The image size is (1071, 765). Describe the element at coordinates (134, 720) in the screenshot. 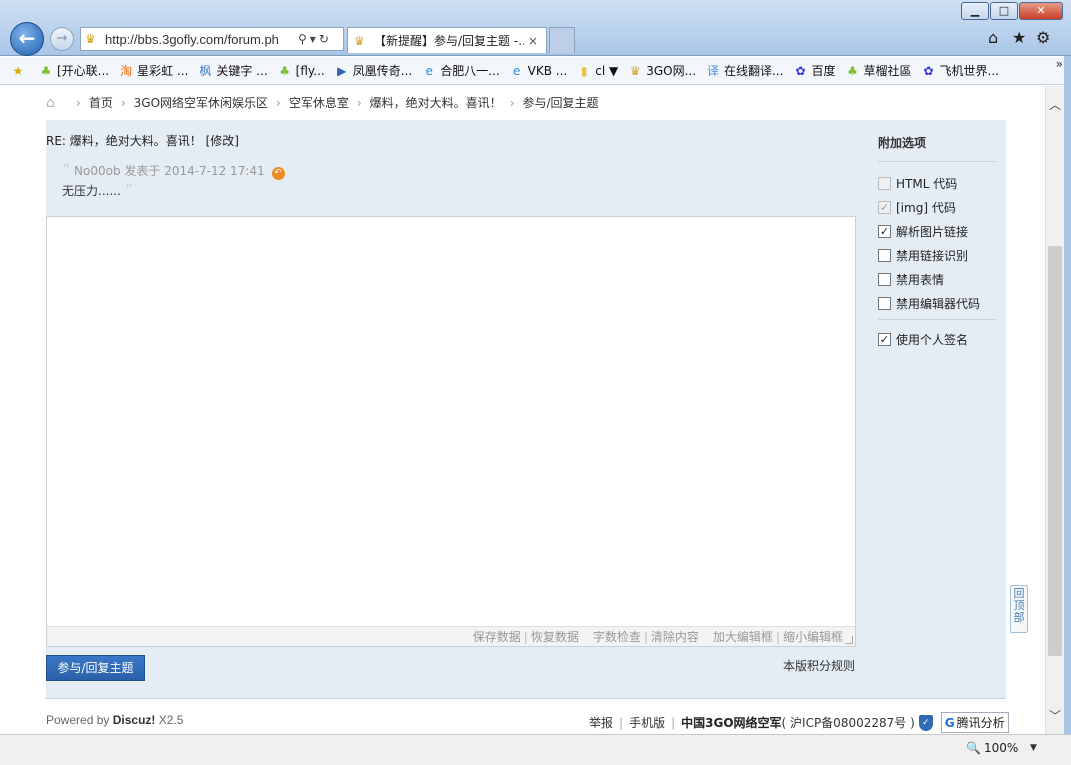

I see `powered-brand: Discuz!` at that location.